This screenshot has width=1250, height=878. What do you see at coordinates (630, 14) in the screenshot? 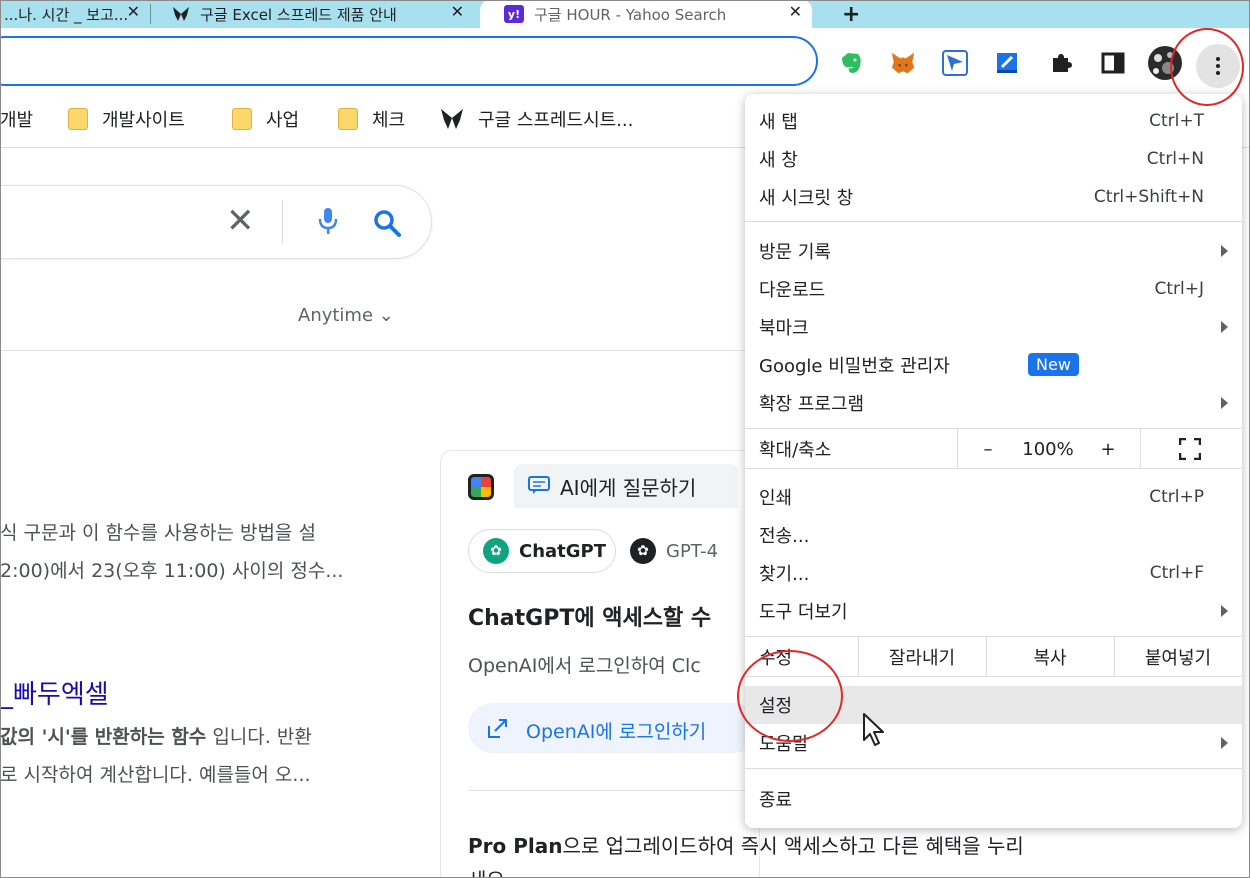
I see `tab-3-label: 구글 HOUR - Yahoo Search` at bounding box center [630, 14].